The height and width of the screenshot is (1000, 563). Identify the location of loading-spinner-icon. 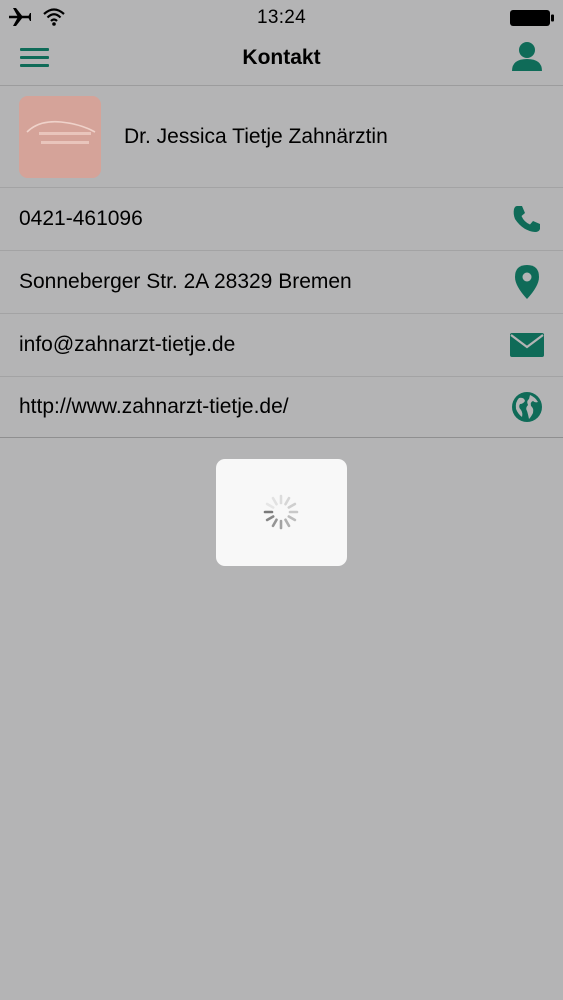
(281, 512).